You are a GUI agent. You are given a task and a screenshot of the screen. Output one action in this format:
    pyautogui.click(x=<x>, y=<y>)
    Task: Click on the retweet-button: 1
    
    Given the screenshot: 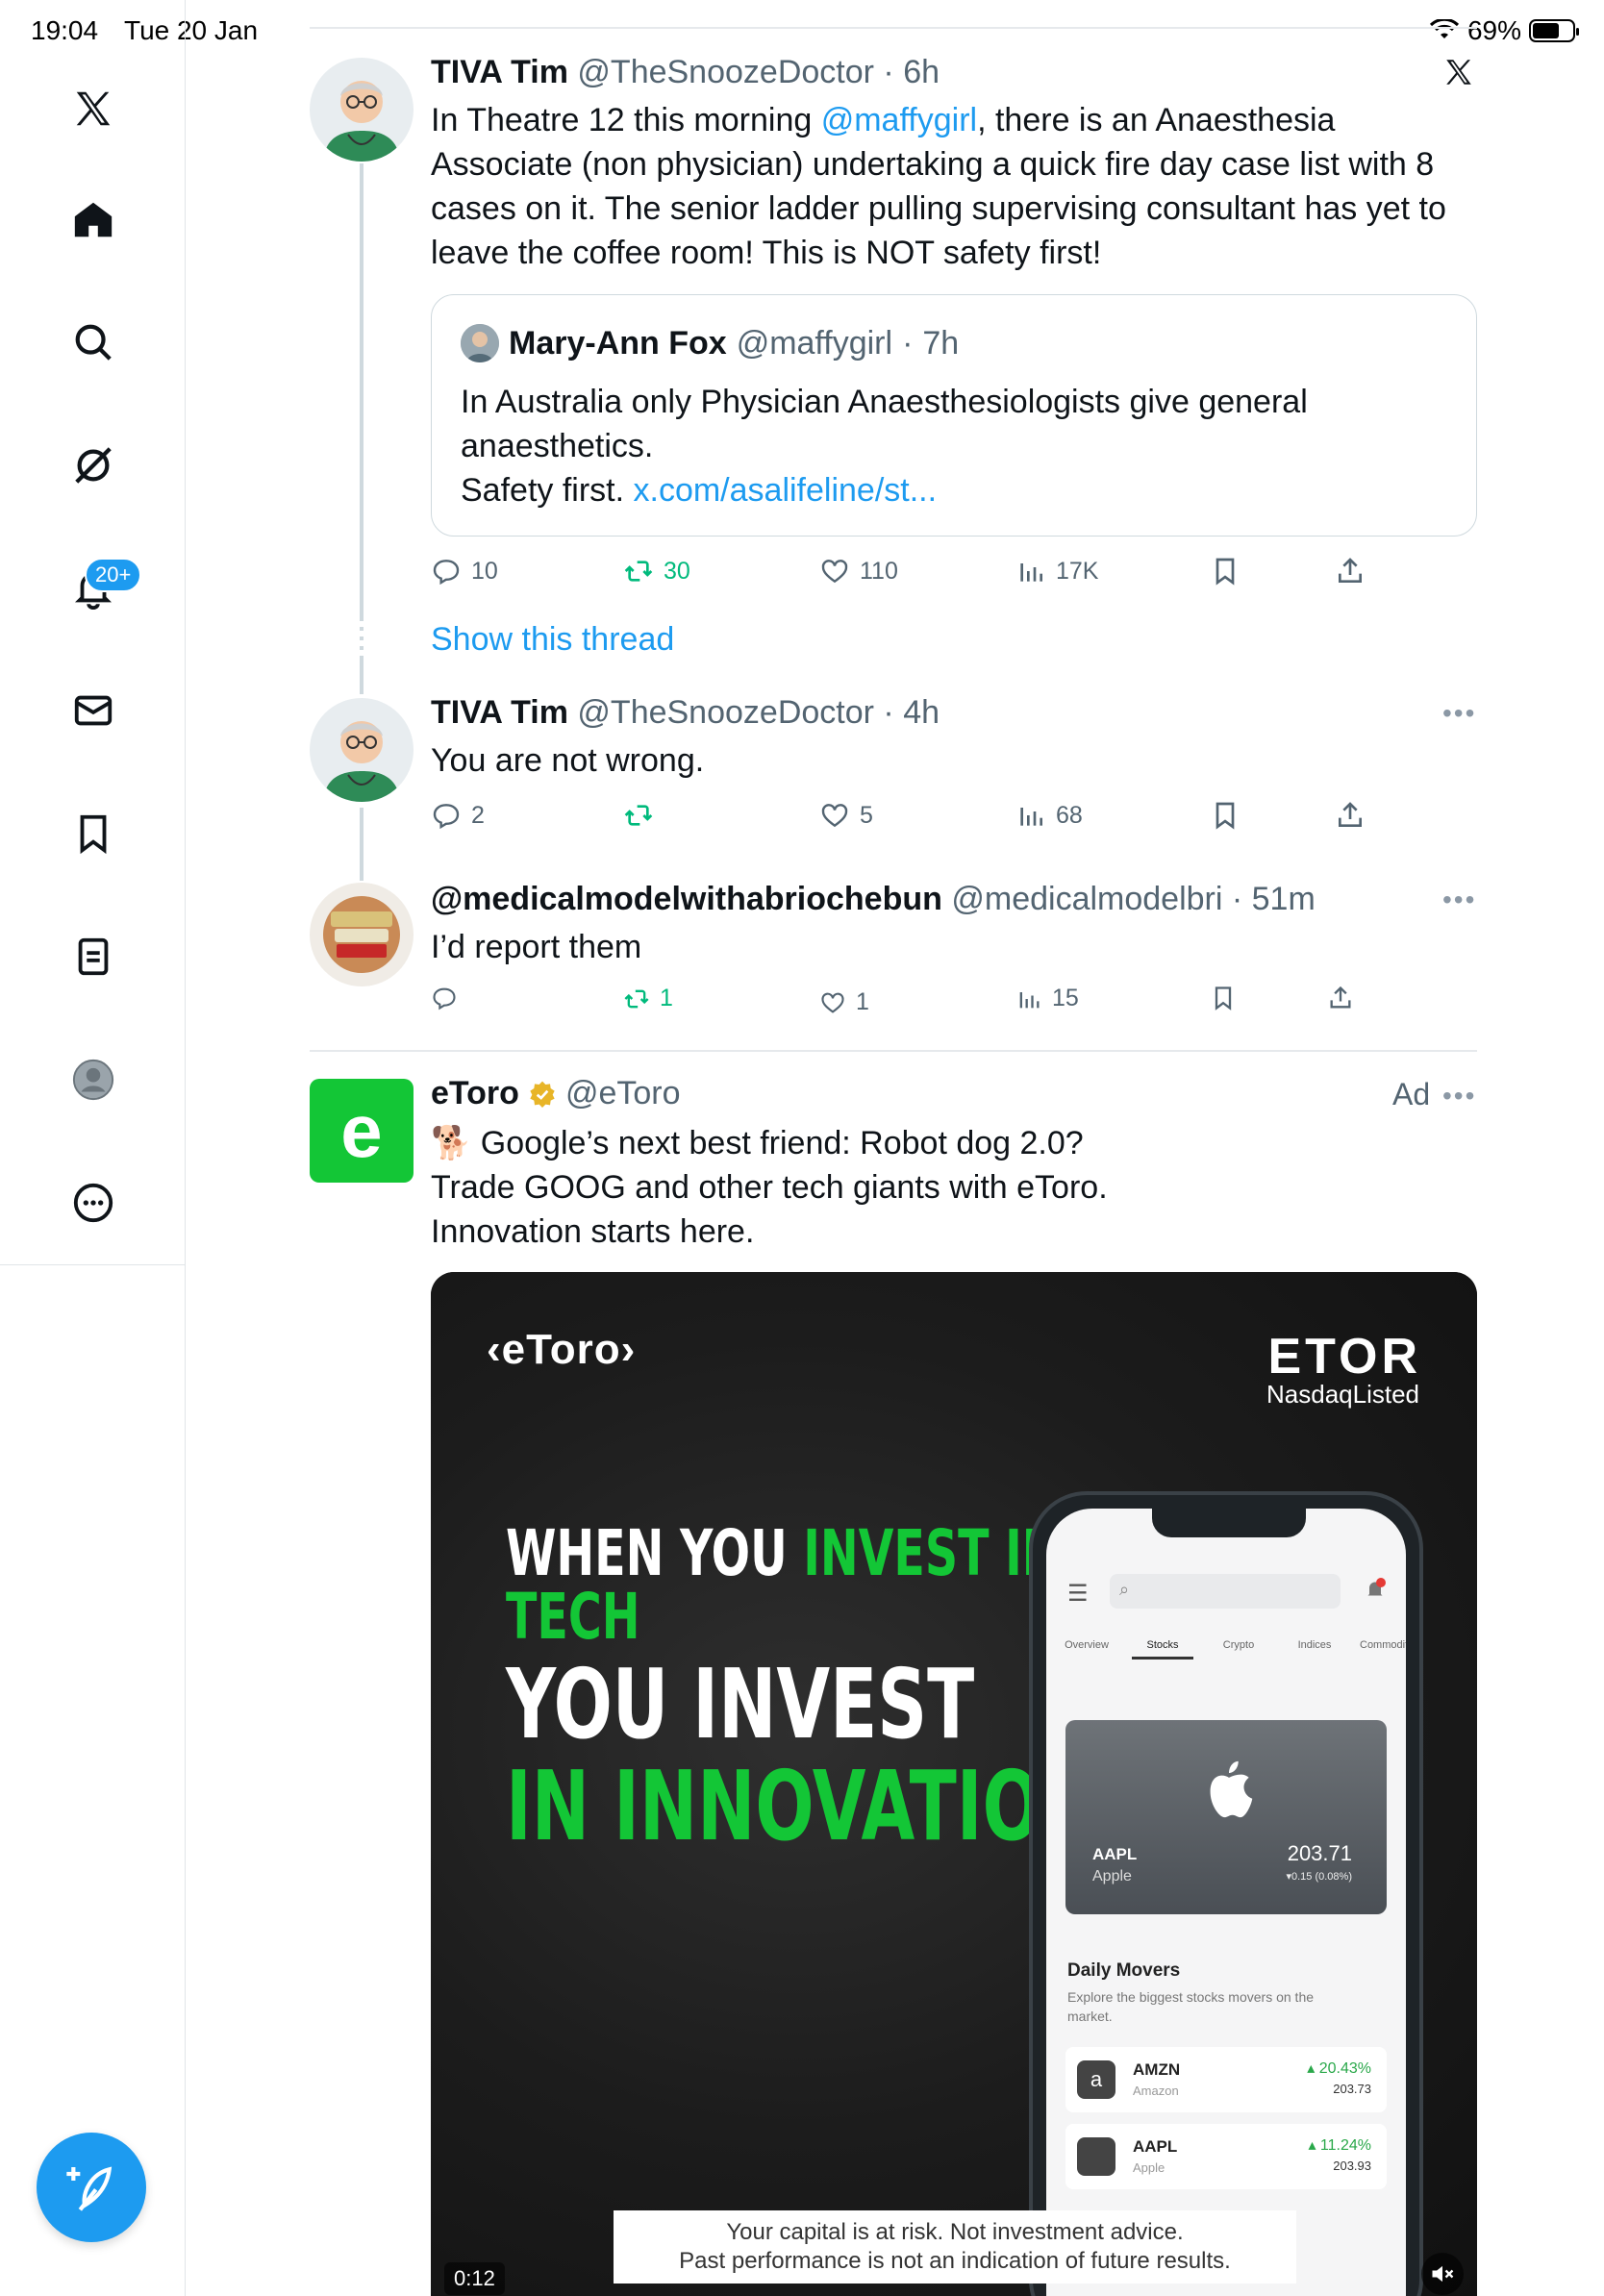 What is the action you would take?
    pyautogui.click(x=648, y=998)
    